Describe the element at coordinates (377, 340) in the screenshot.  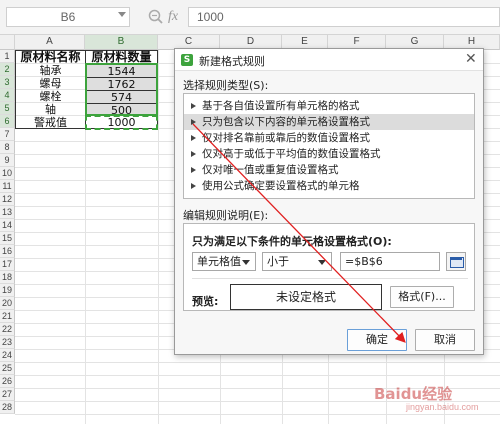
I see `ok-button: 确定` at that location.